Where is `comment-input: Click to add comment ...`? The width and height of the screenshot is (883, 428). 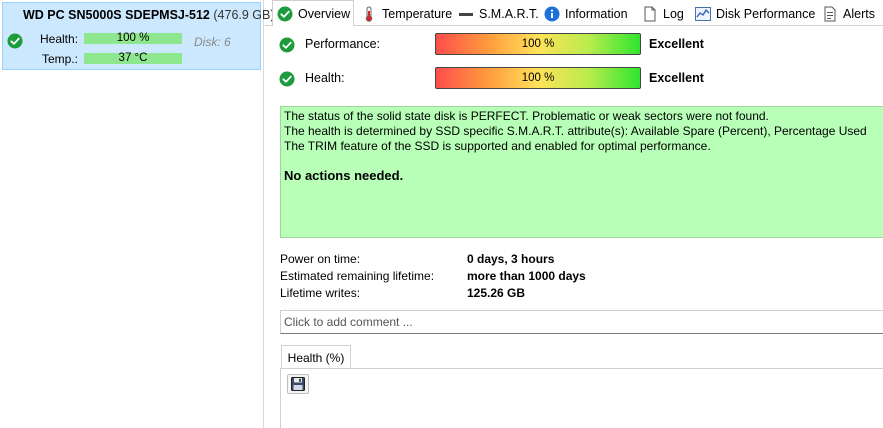
comment-input: Click to add comment ... is located at coordinates (581, 322).